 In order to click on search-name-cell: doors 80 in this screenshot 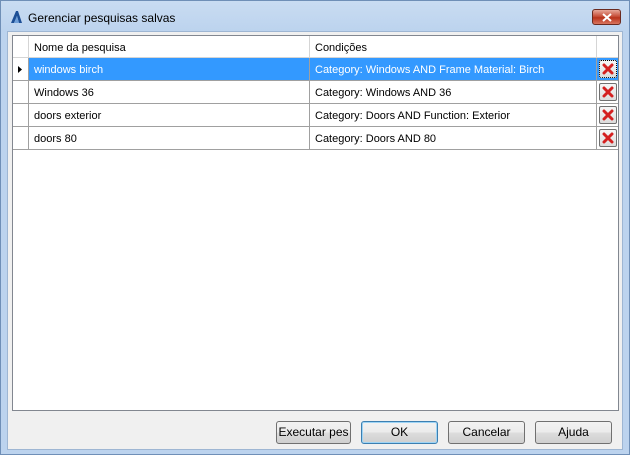, I will do `click(169, 138)`.